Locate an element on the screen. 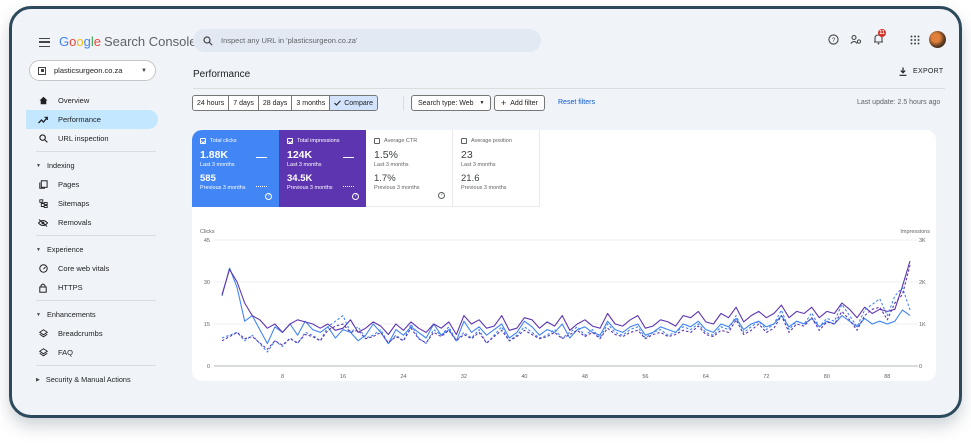  nav-section-enhancements: ▼ Enhancements is located at coordinates (92, 314).